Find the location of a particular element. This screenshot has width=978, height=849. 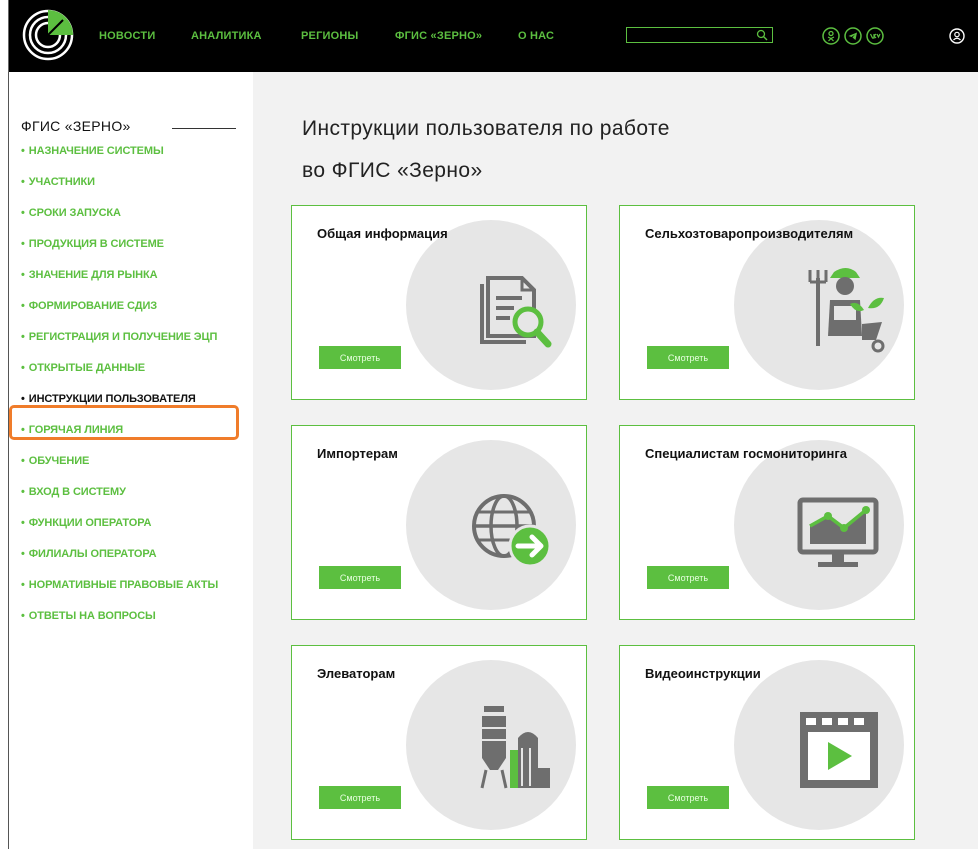

card-general-info: Общая информация Смотреть is located at coordinates (439, 302).